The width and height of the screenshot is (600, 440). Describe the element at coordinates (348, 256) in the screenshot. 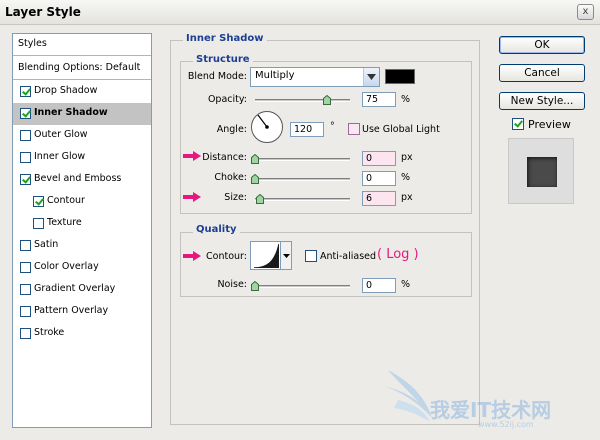

I see `anti-aliased-label: Anti-aliased` at that location.